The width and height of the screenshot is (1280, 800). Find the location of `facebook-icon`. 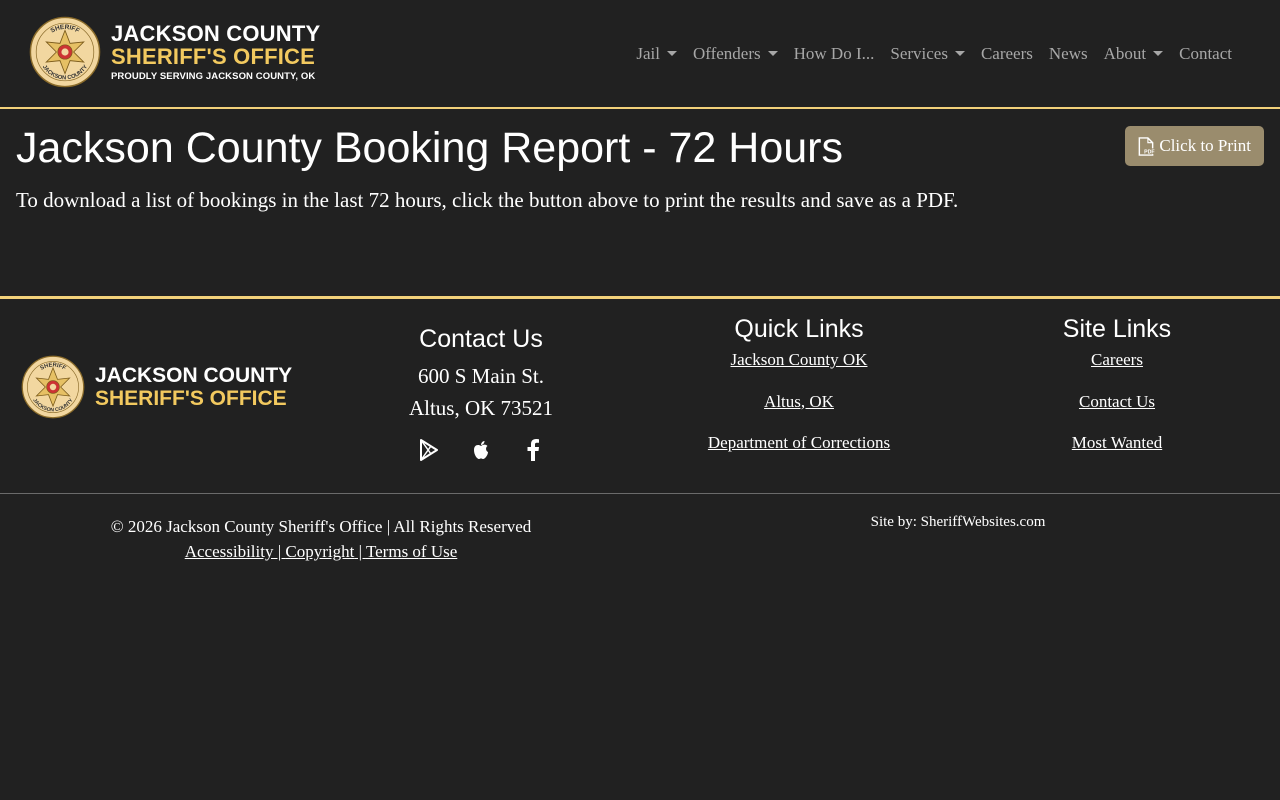

facebook-icon is located at coordinates (533, 450).